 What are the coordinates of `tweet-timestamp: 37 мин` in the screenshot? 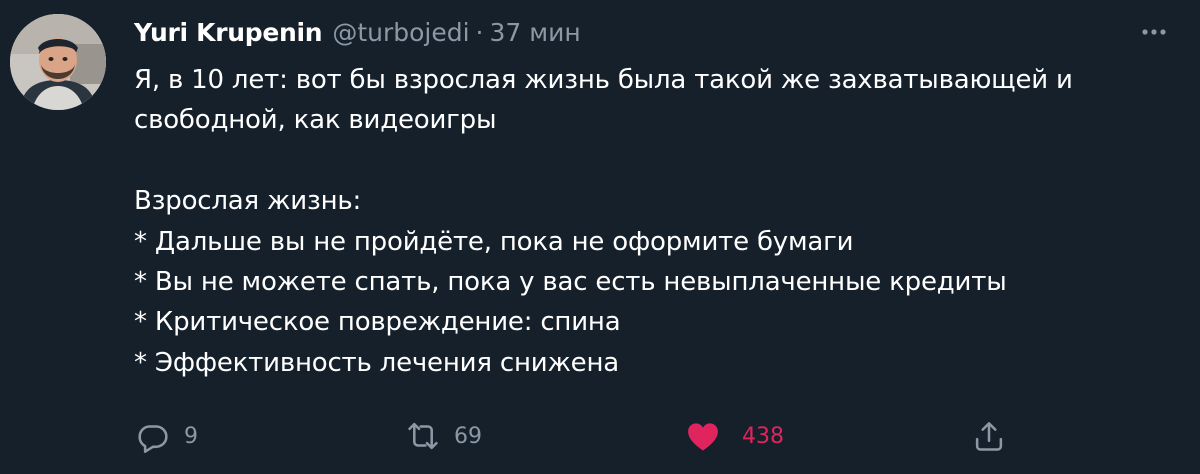 It's located at (535, 32).